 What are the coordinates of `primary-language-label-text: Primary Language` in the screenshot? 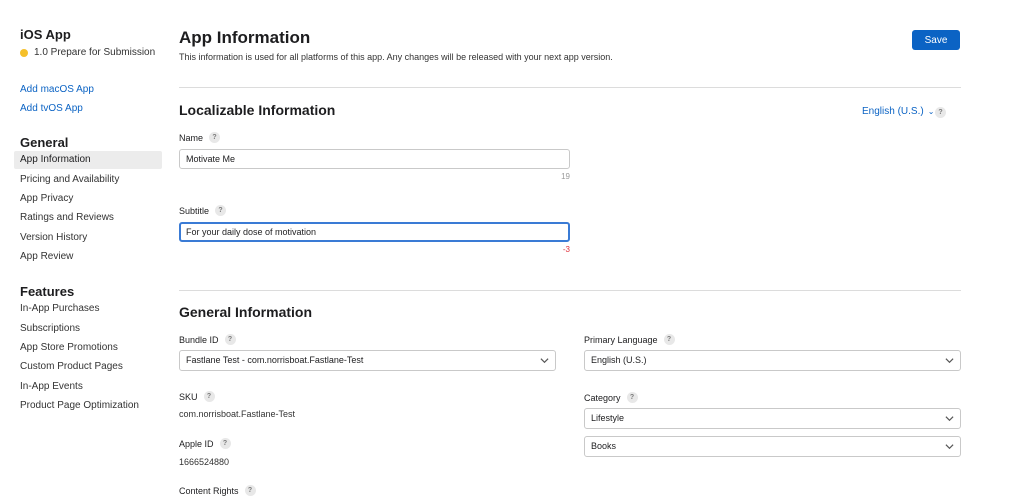 It's located at (621, 339).